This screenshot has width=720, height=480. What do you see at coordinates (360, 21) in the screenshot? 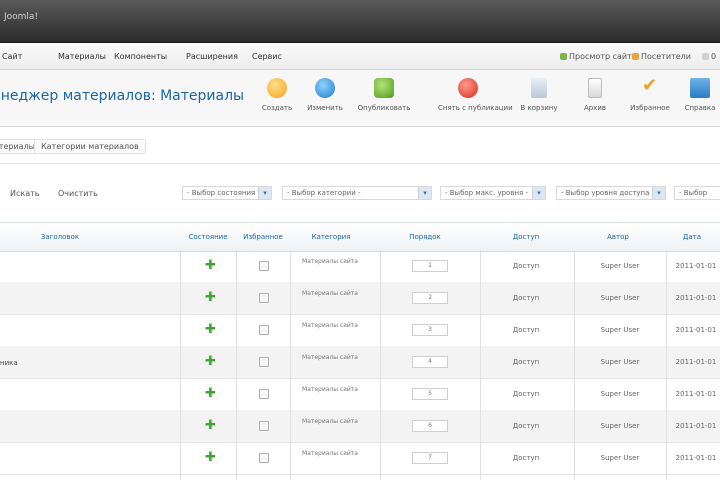
I see `window-titlebar: Joomla!` at bounding box center [360, 21].